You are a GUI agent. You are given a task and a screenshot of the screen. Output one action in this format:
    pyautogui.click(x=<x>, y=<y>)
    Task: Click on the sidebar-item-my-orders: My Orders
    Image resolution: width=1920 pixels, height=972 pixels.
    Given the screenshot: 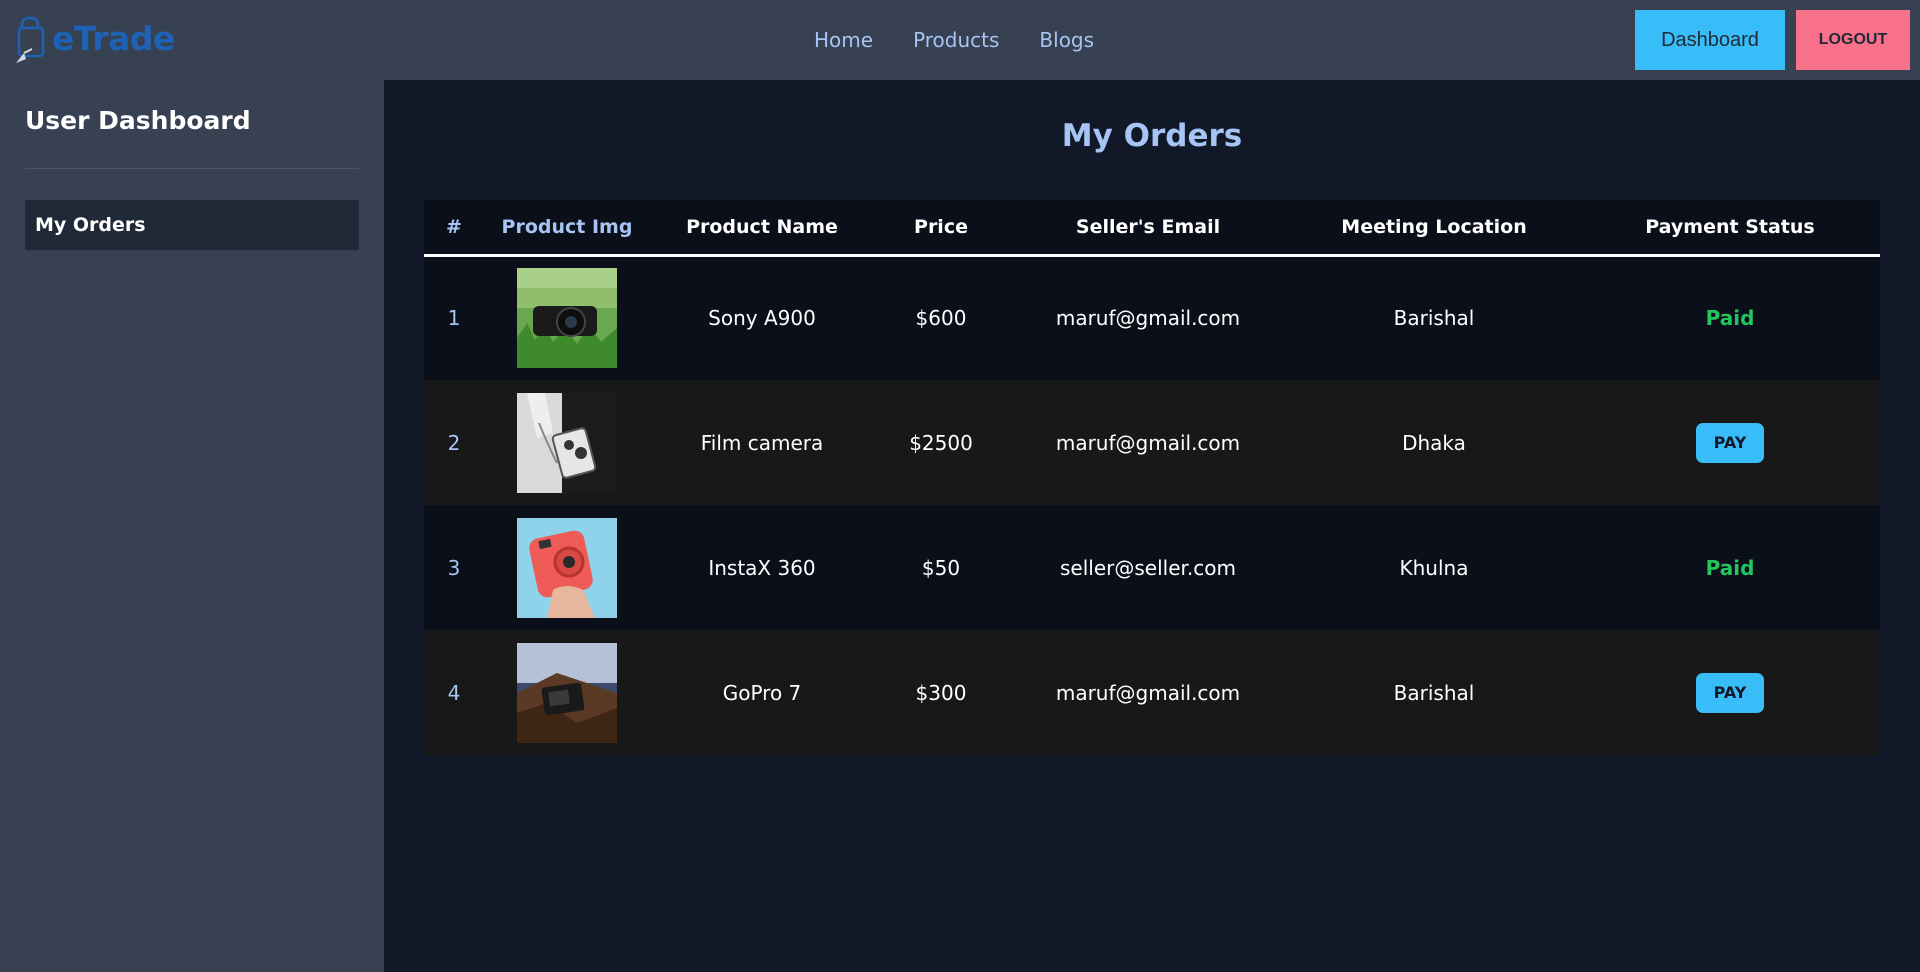 What is the action you would take?
    pyautogui.click(x=192, y=225)
    